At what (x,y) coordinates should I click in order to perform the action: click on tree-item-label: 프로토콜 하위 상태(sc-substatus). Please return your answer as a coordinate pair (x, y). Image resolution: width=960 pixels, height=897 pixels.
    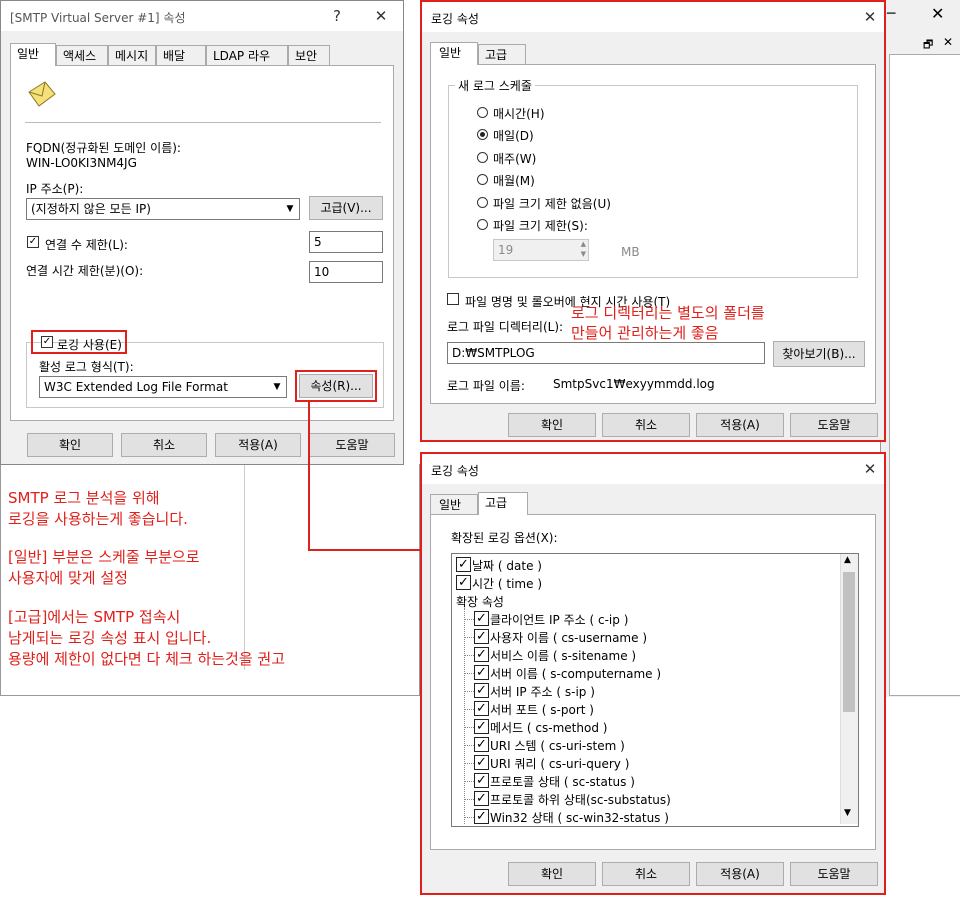
    Looking at the image, I should click on (580, 800).